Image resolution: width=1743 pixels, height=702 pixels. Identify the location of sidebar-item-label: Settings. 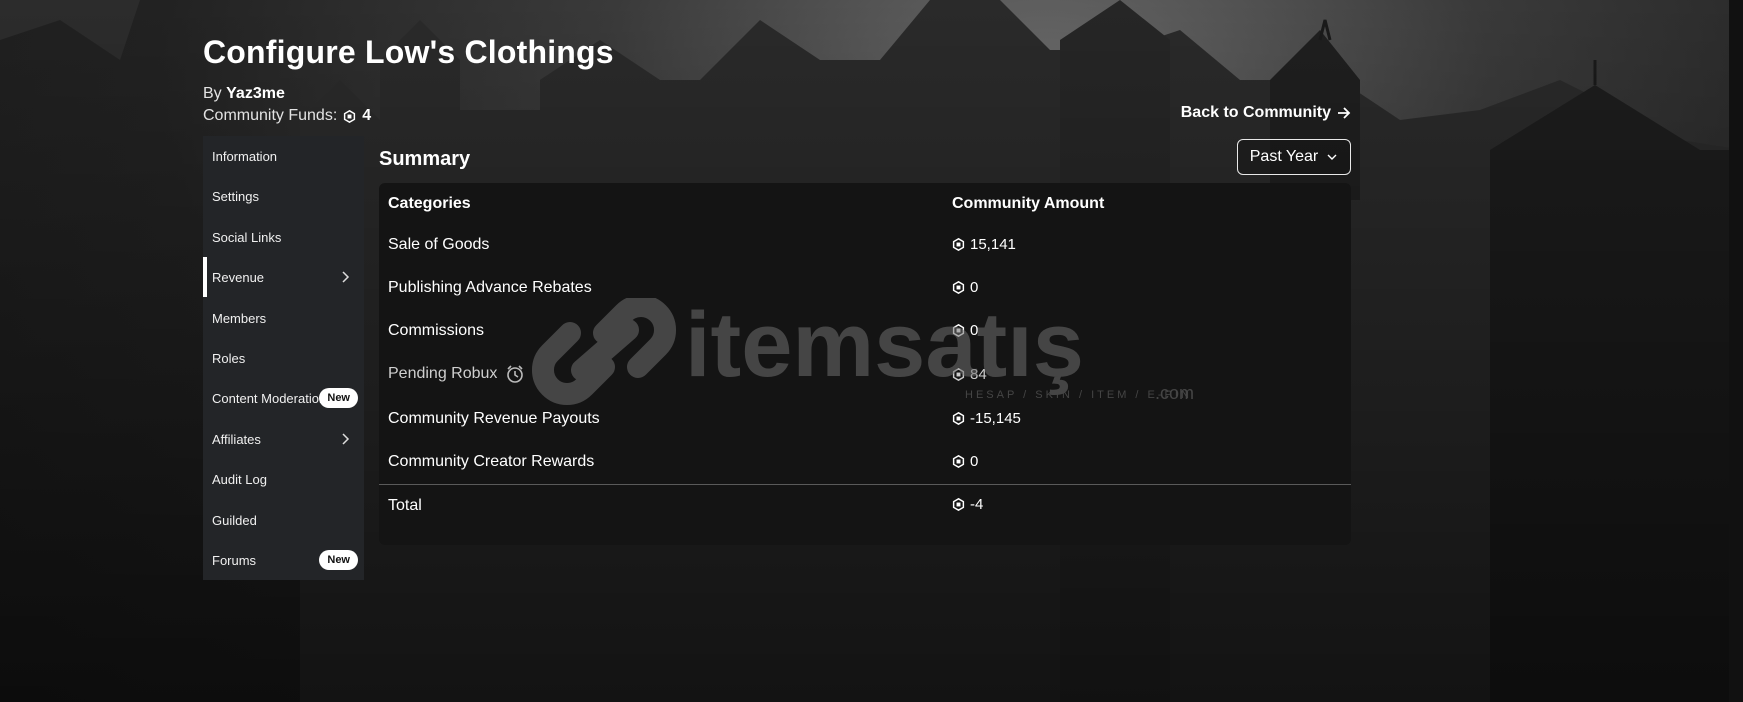
(235, 196).